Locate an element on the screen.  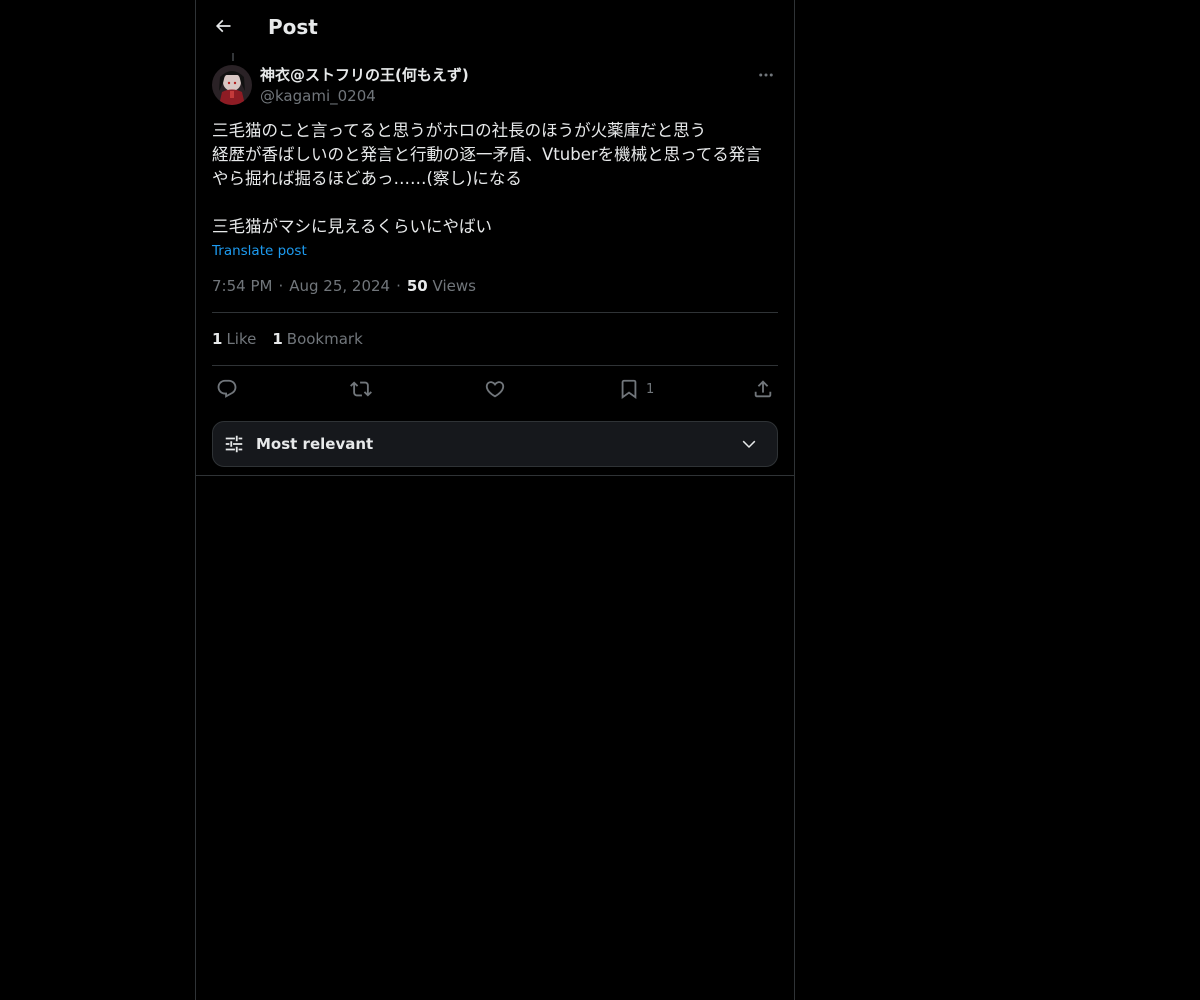
likes-label: Like is located at coordinates (241, 339).